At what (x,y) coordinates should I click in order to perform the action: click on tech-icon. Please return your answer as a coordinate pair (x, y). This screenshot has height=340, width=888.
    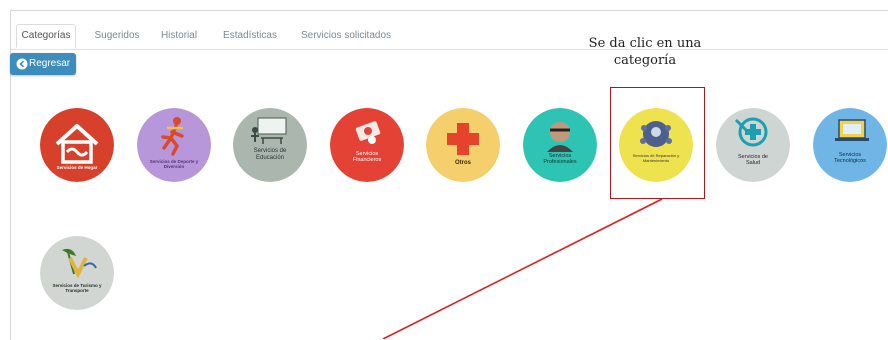
    Looking at the image, I should click on (850, 145).